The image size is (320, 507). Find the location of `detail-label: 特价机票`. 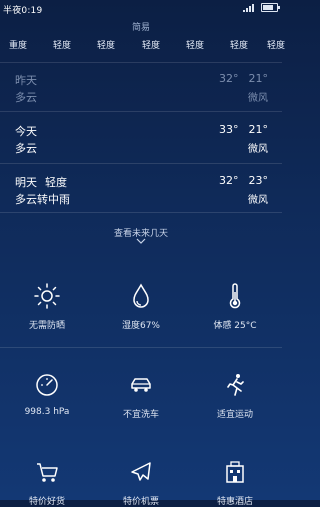

detail-label: 特价机票 is located at coordinates (140, 502).